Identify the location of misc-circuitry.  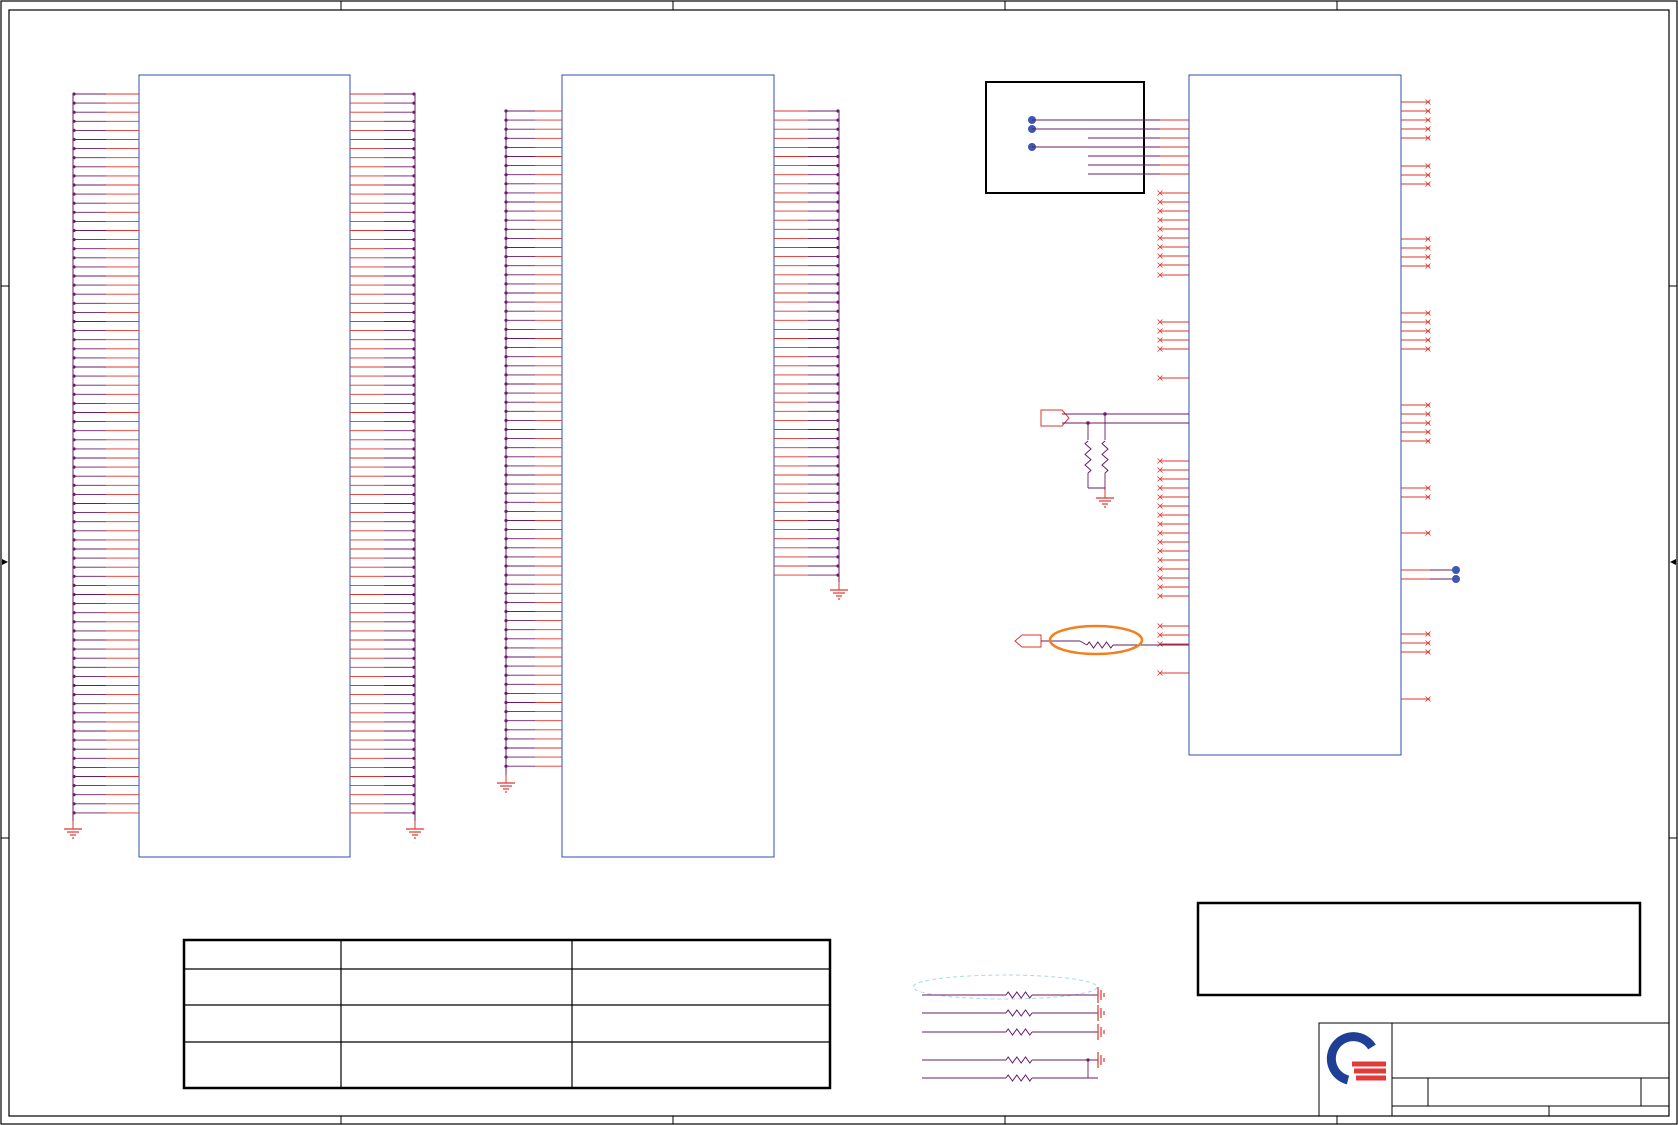
(1050, 581).